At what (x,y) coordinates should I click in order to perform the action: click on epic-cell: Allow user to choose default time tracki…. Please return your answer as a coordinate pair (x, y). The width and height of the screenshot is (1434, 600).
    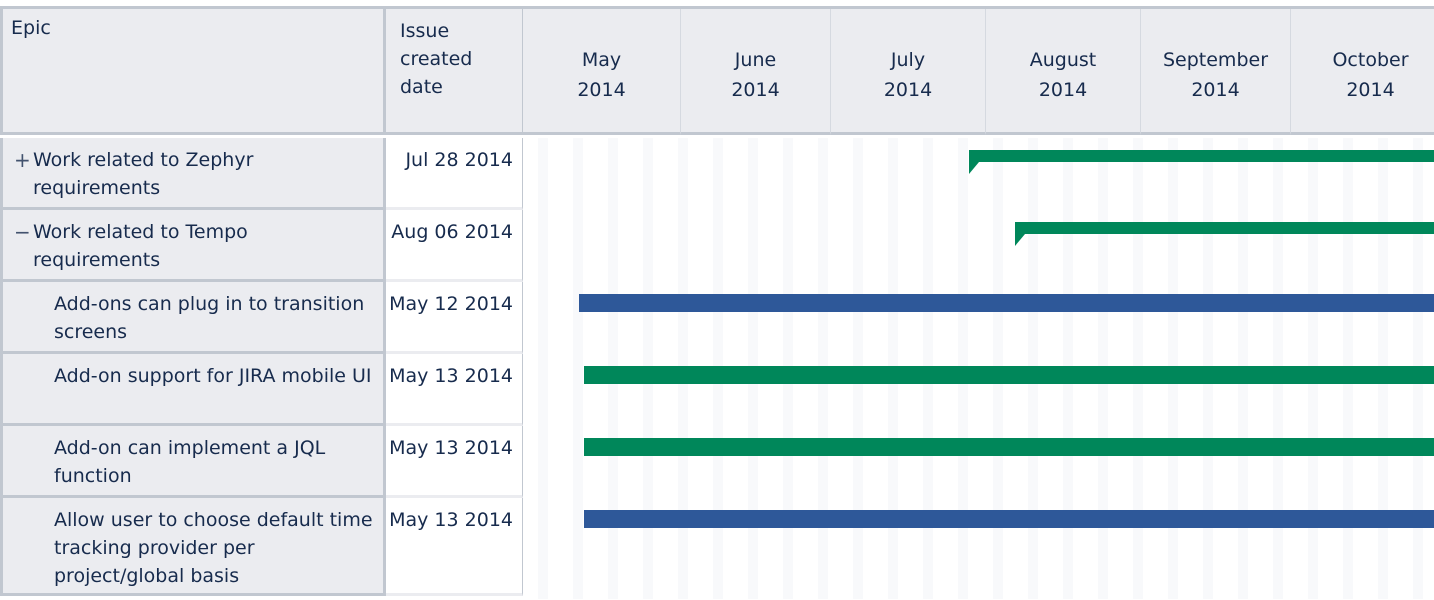
    Looking at the image, I should click on (193, 547).